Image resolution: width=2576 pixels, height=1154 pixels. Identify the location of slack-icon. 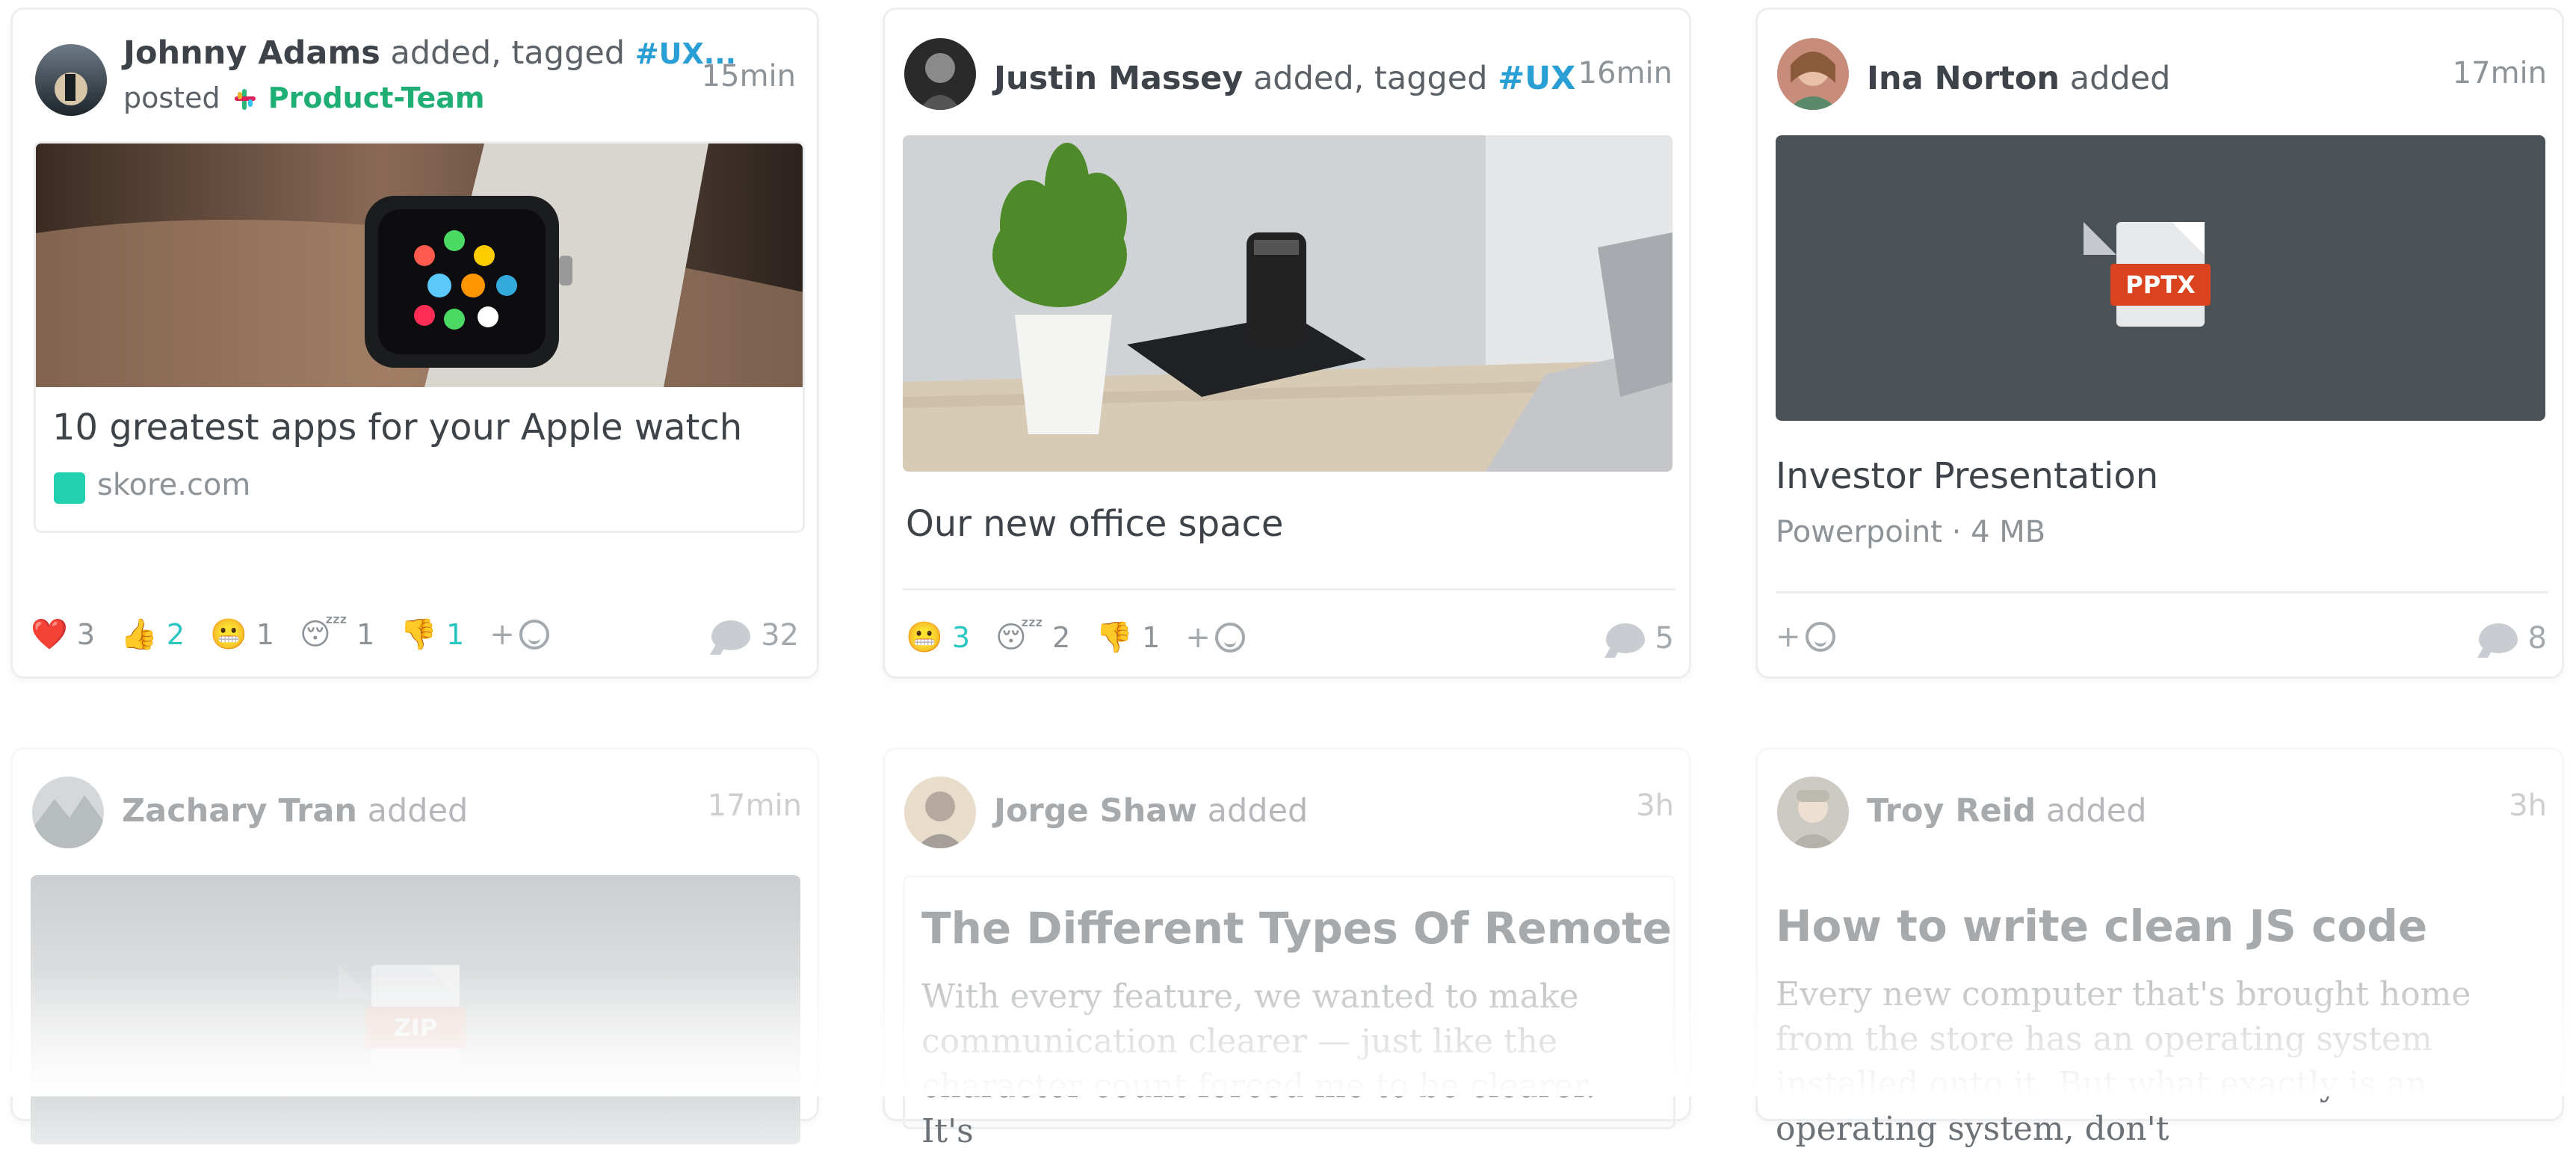
(245, 97).